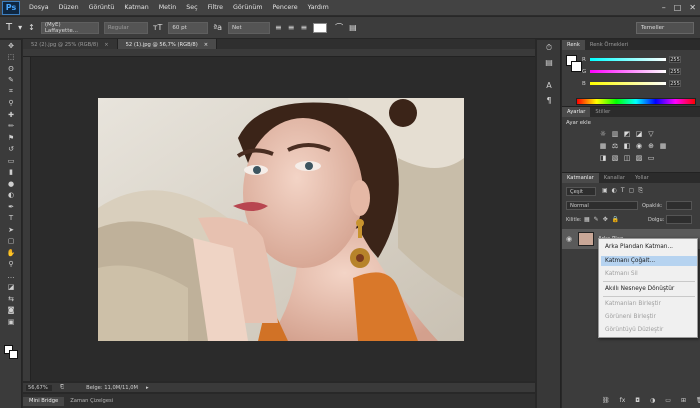 The width and height of the screenshot is (700, 408). Describe the element at coordinates (627, 134) in the screenshot. I see `curves-icon: ◩` at that location.